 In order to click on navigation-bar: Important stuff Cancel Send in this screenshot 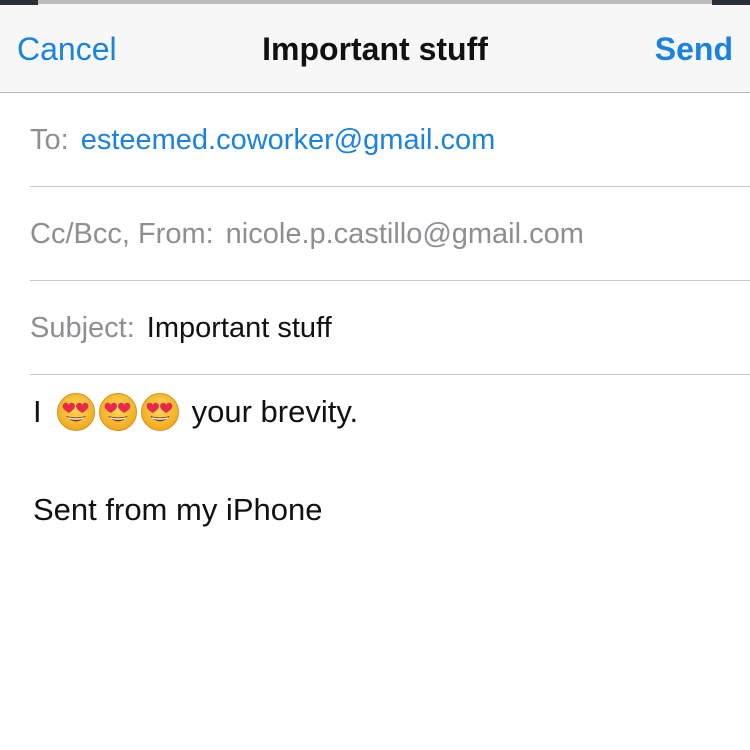, I will do `click(375, 49)`.